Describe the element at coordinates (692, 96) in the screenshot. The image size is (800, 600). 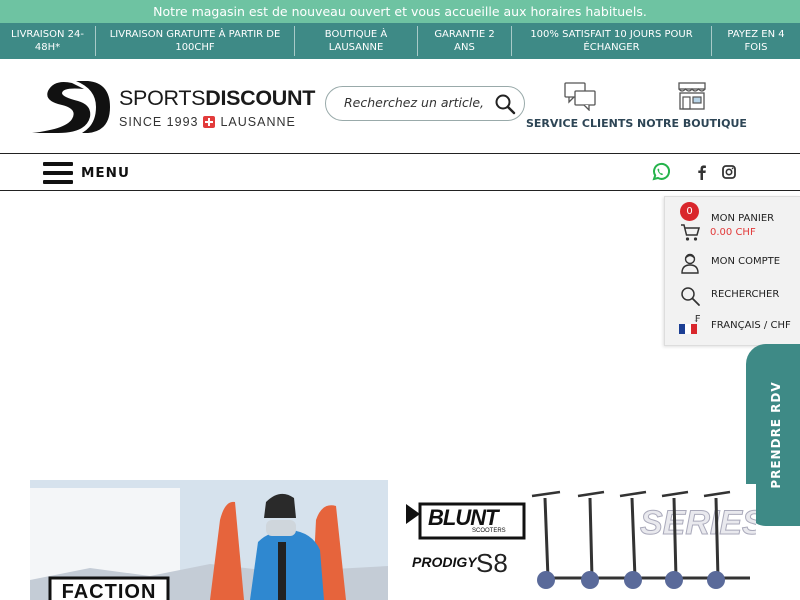
I see `storefront-icon` at that location.